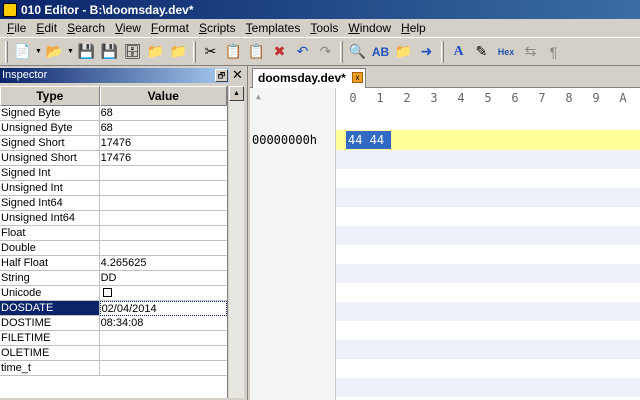 The image size is (640, 400). What do you see at coordinates (178, 51) in the screenshot?
I see `folder-icon: 📁` at bounding box center [178, 51].